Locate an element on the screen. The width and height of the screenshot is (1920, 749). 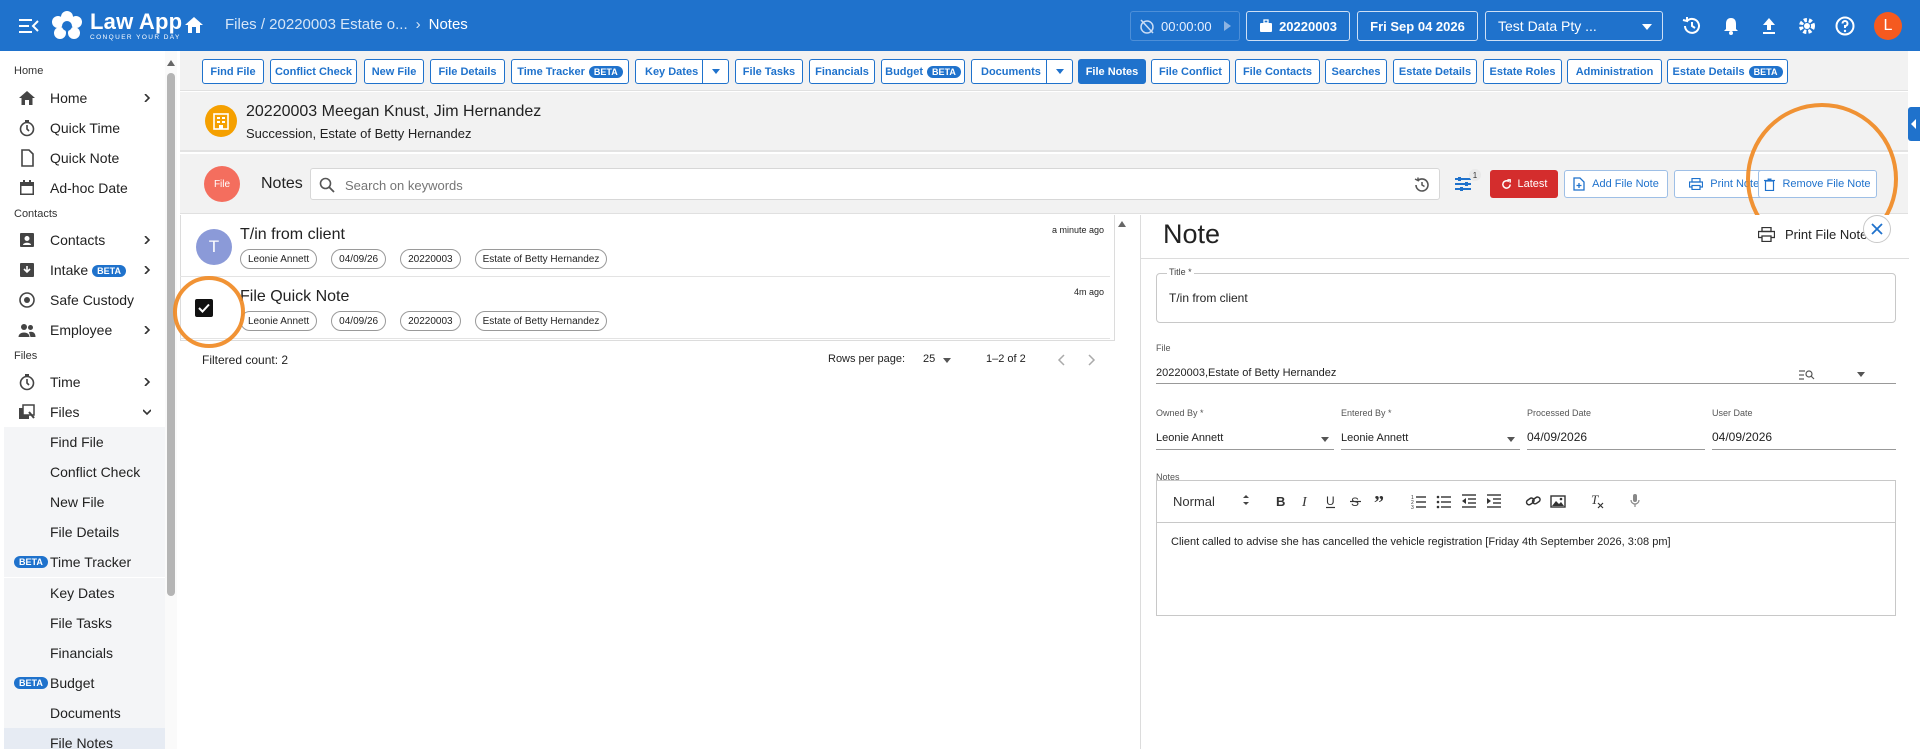
rows-per-page-select: 25 is located at coordinates (937, 359).